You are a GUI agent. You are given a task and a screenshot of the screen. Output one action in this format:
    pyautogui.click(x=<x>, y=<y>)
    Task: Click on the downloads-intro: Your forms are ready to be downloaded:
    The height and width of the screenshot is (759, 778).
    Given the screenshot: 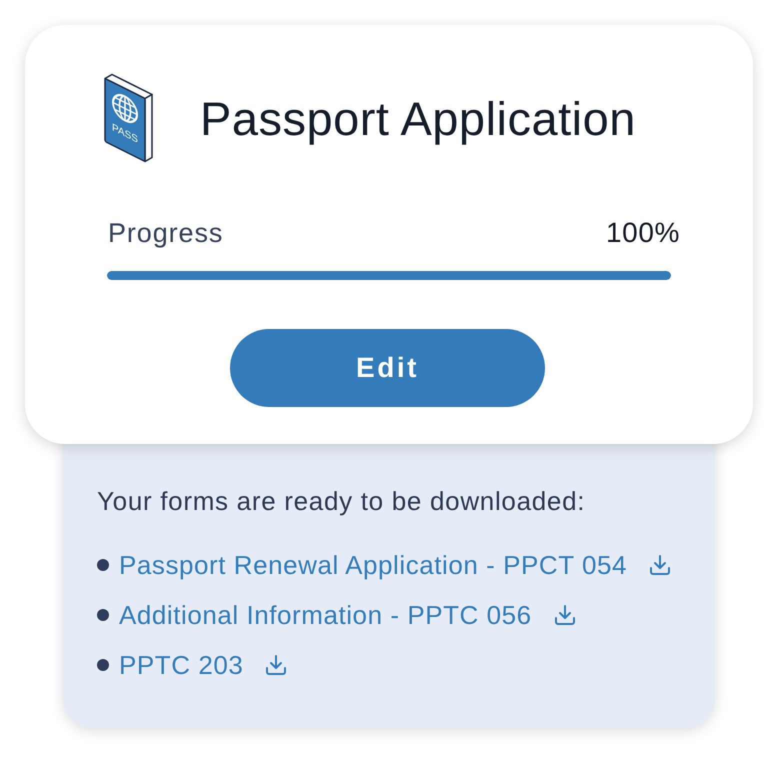 What is the action you would take?
    pyautogui.click(x=341, y=501)
    